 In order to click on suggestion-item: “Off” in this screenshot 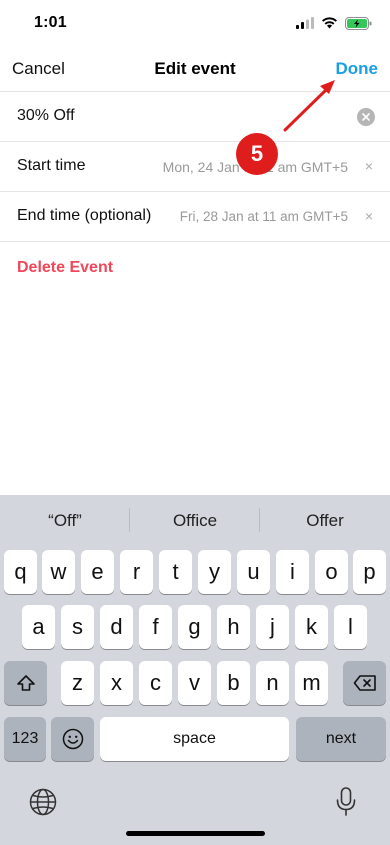, I will do `click(65, 521)`.